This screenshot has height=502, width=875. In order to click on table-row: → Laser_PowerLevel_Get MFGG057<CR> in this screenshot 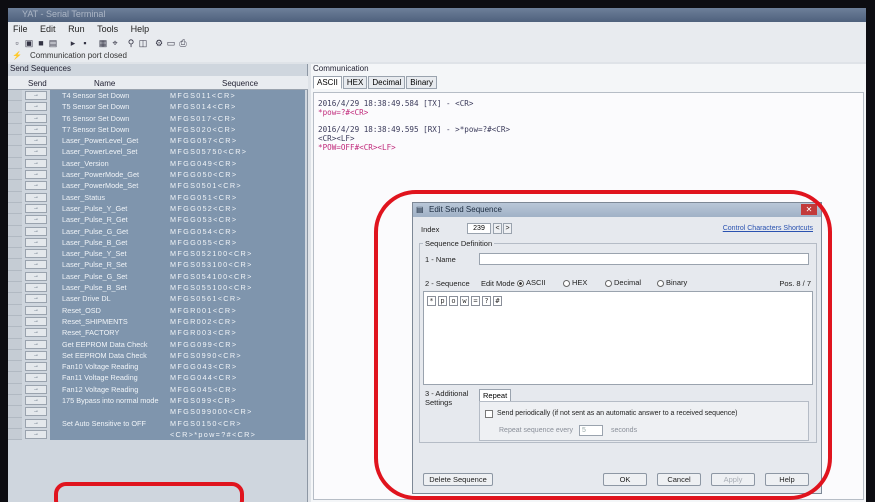, I will do `click(158, 141)`.